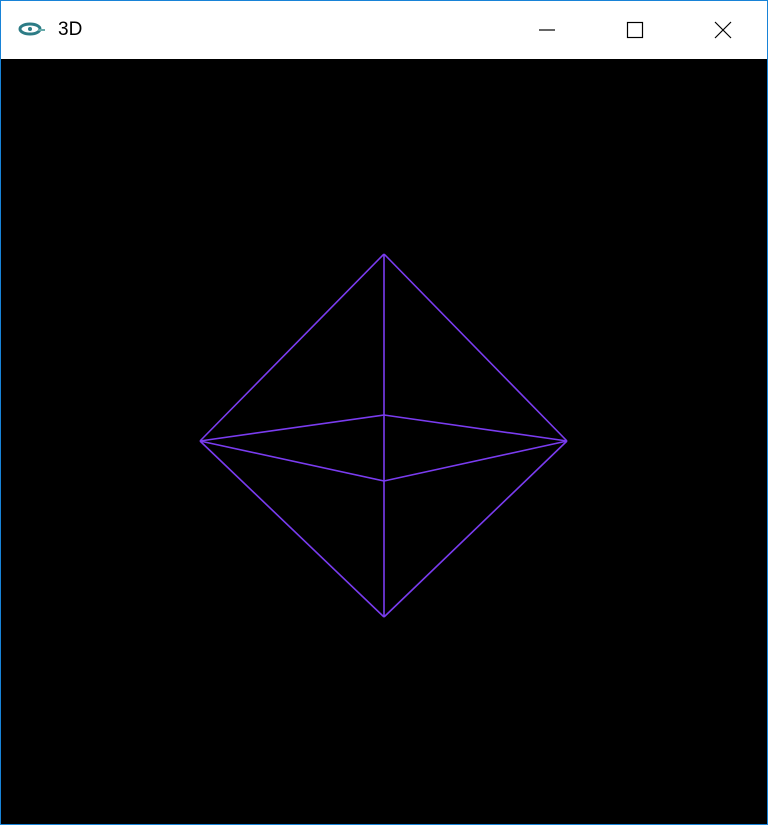  What do you see at coordinates (31, 29) in the screenshot?
I see `app-eye-icon` at bounding box center [31, 29].